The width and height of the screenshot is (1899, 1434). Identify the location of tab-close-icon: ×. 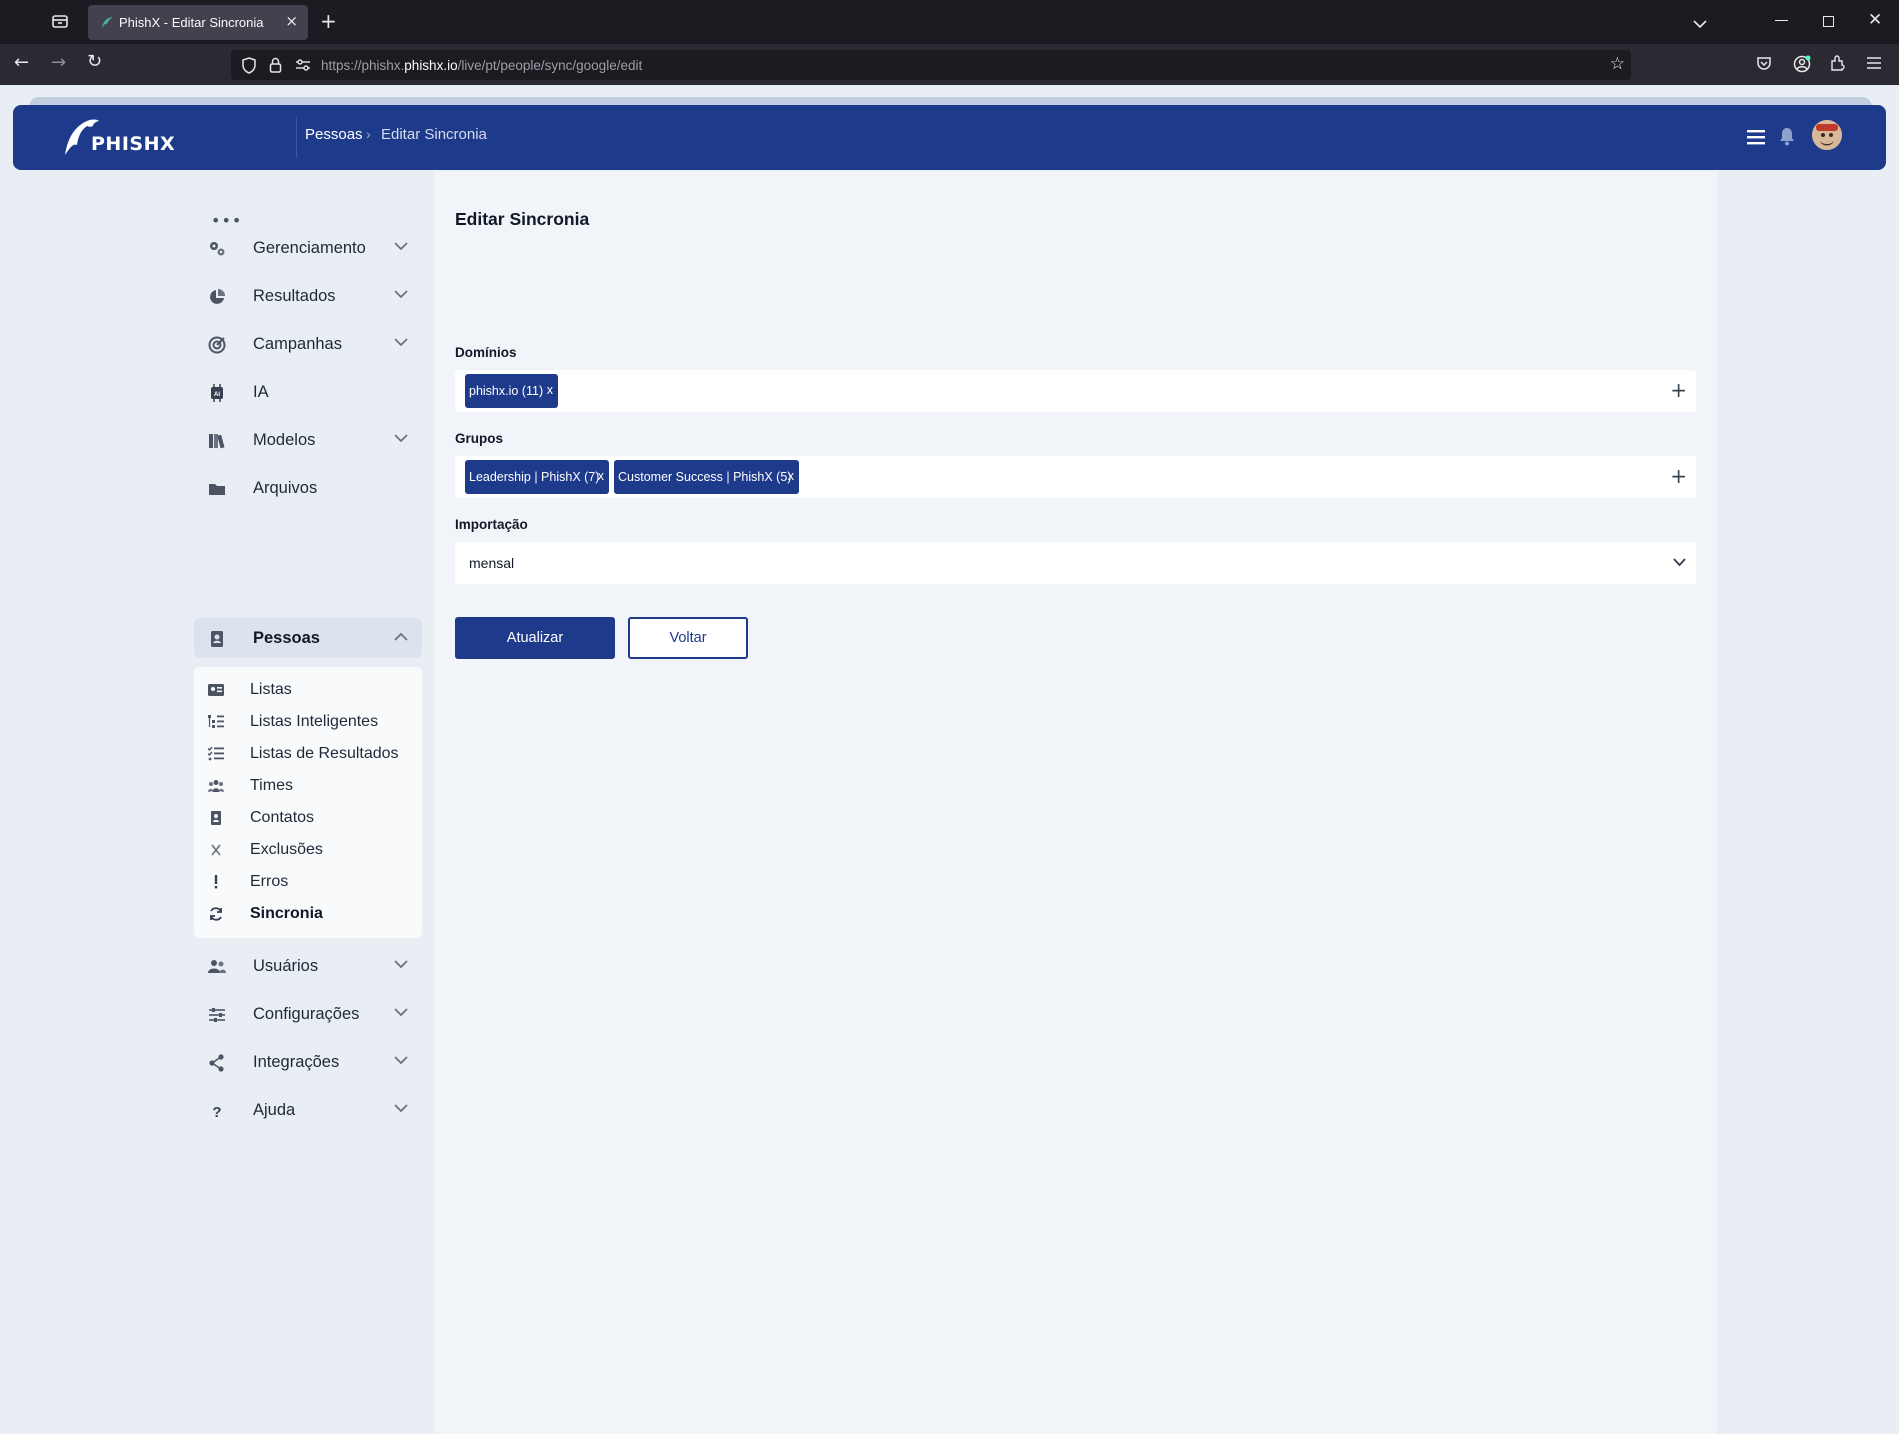
(291, 21).